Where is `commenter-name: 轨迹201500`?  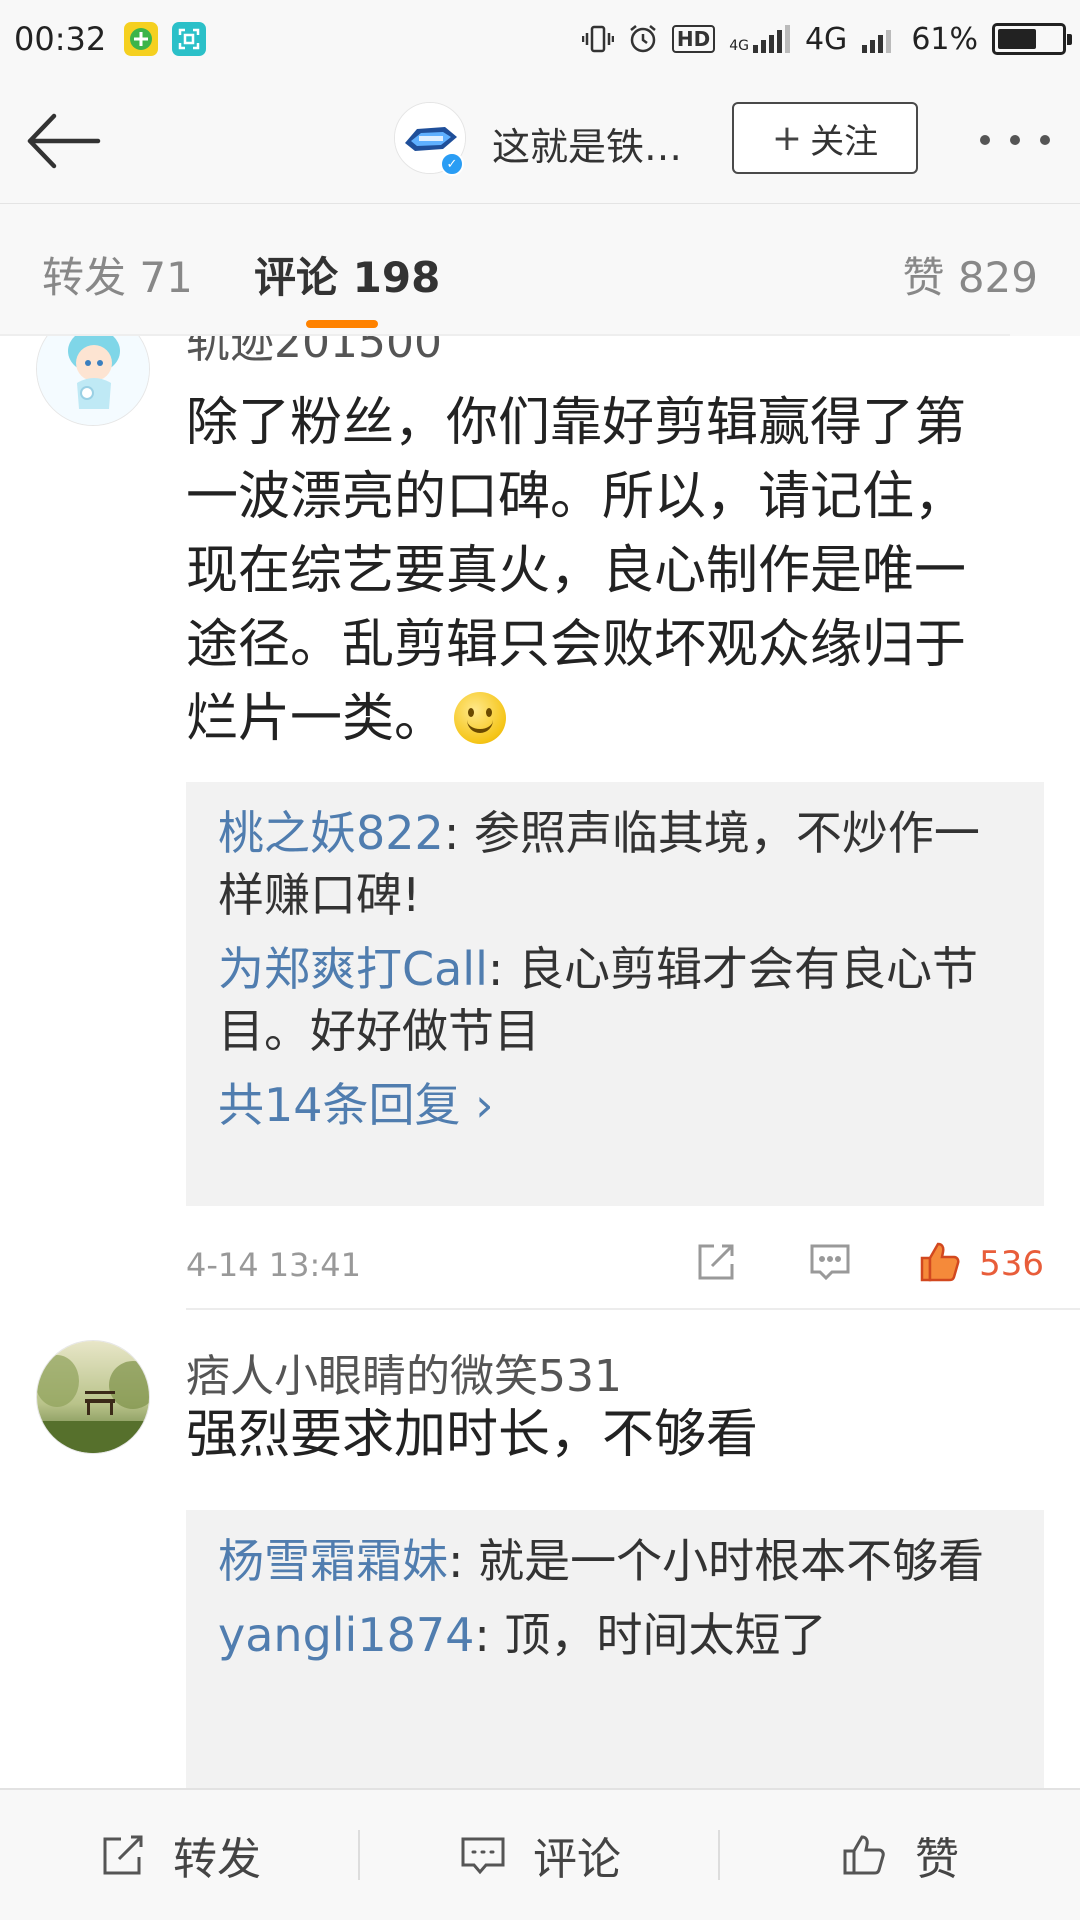
commenter-name: 轨迹201500 is located at coordinates (314, 353).